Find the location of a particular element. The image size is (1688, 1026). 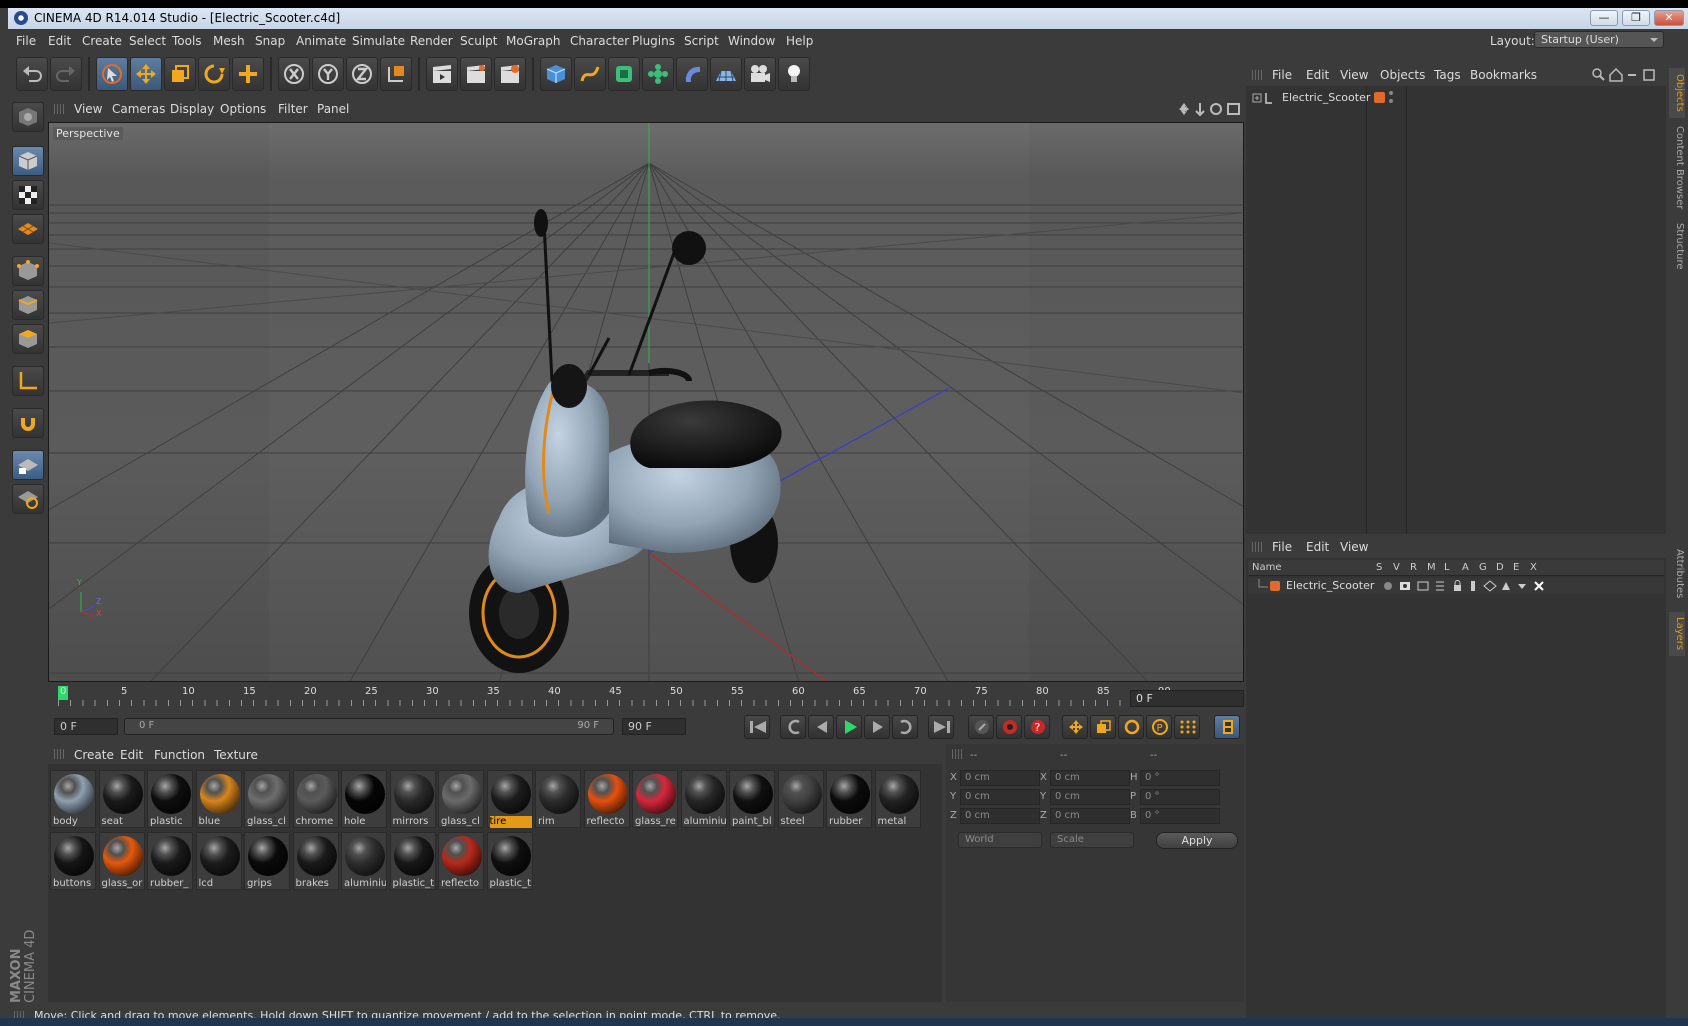

undo-button is located at coordinates (32, 74).